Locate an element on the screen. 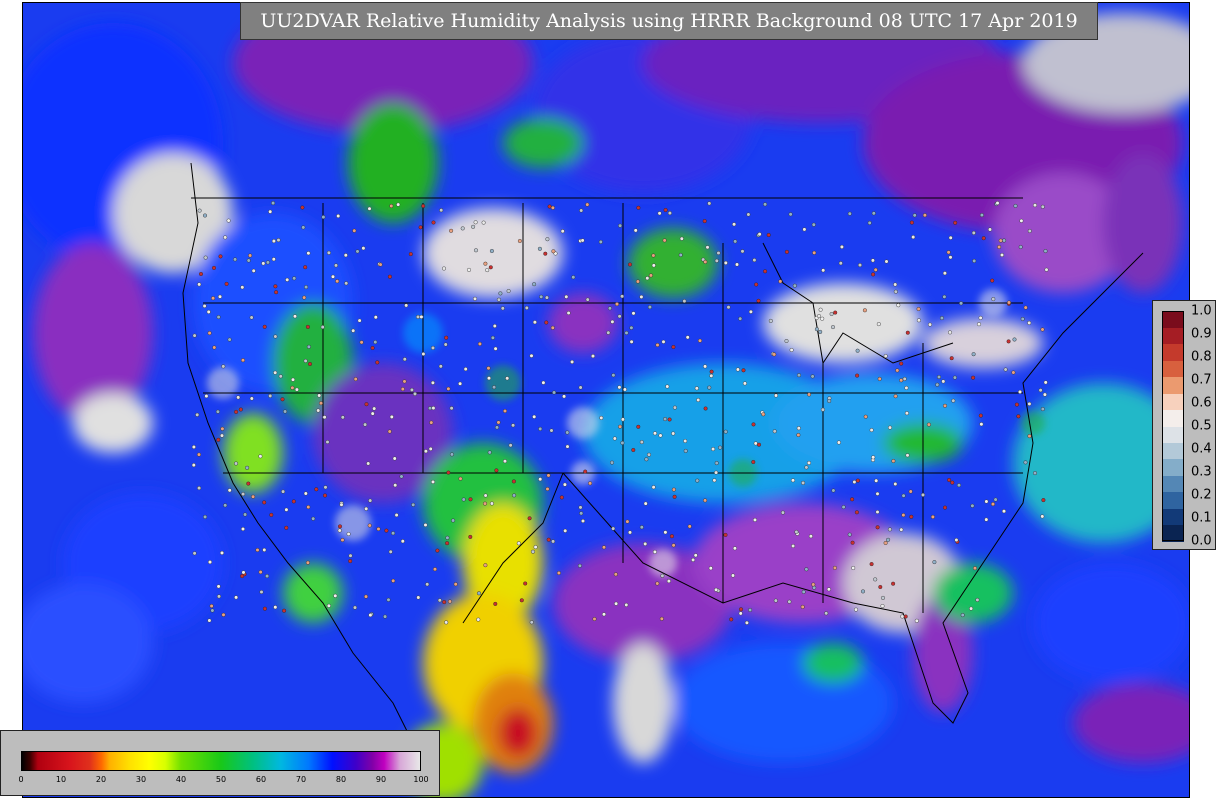 The width and height of the screenshot is (1216, 800). obs-colorbar-tick: 0.2 is located at coordinates (1201, 495).